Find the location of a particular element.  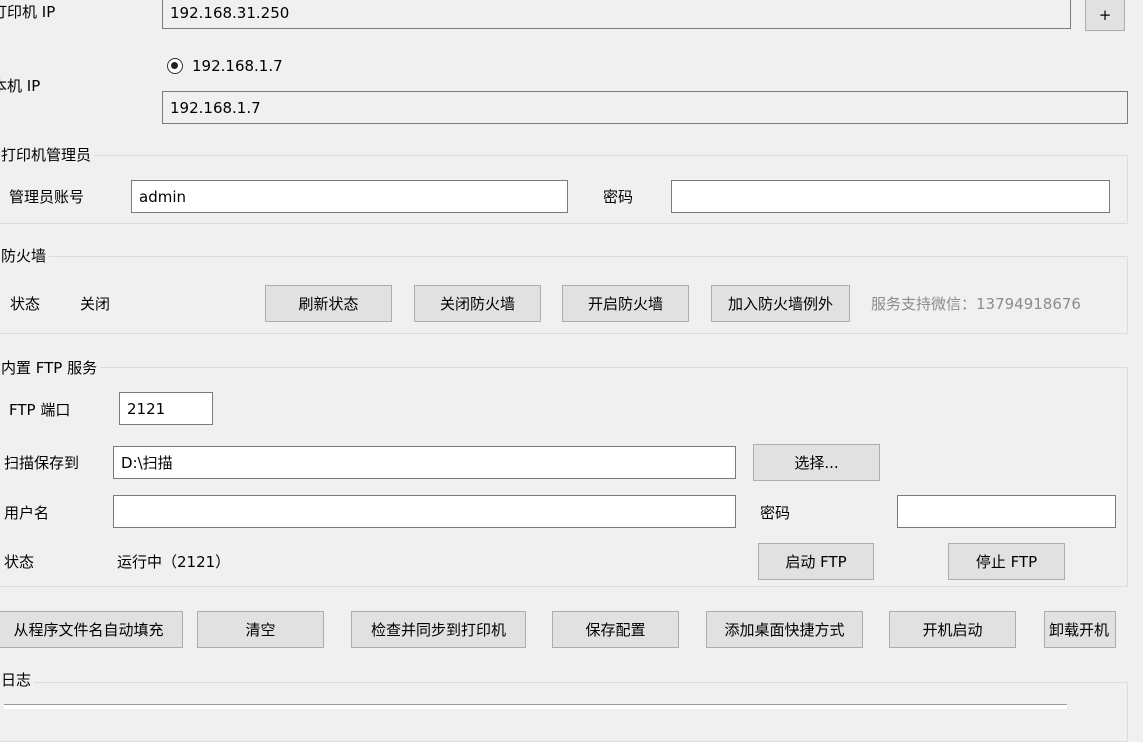

printer-admin-group-title: 打印机管理员 is located at coordinates (47, 155).